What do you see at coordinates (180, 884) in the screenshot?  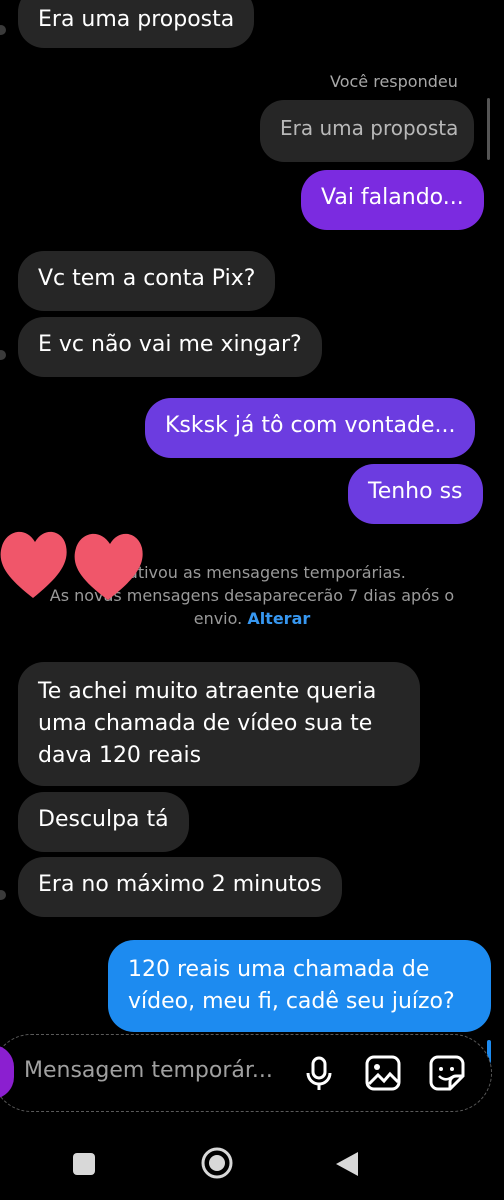 I see `message-text: Era no máximo 2 minutos` at bounding box center [180, 884].